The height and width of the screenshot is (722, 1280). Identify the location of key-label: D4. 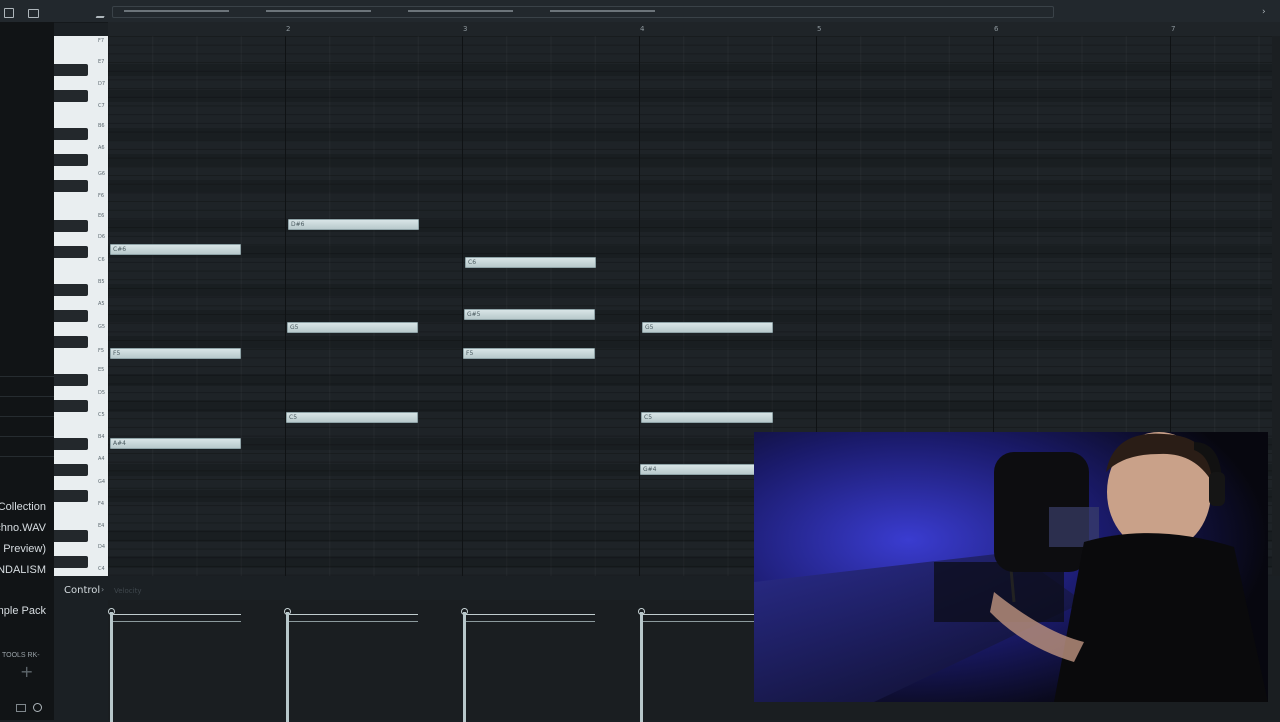
(102, 547).